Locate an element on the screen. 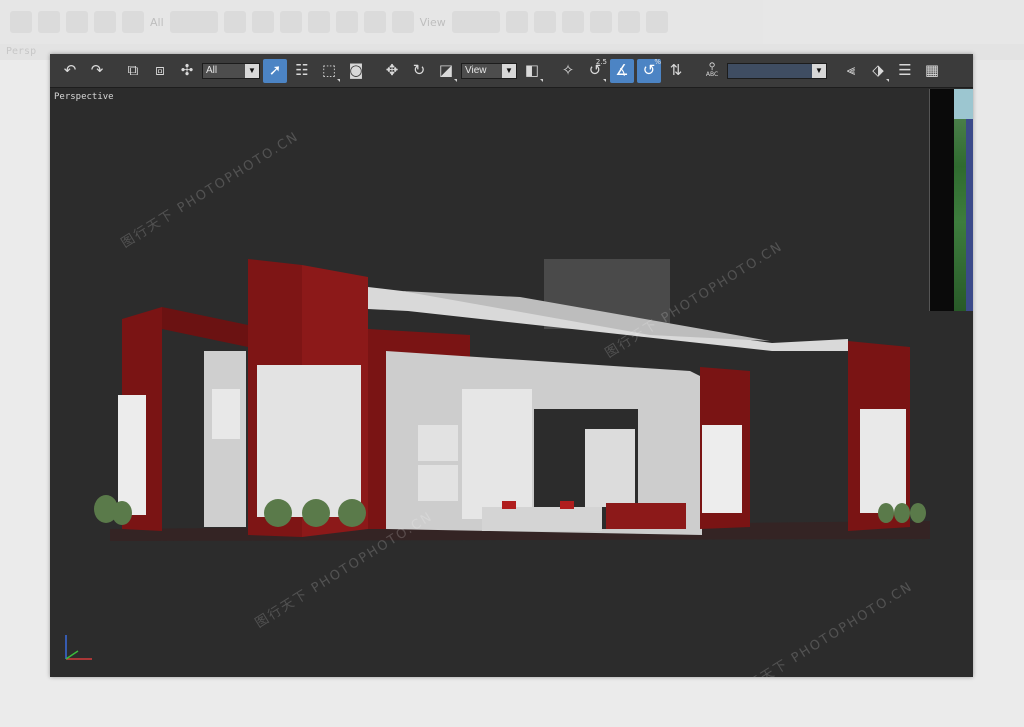 The width and height of the screenshot is (1024, 727). ghost-filter-dropdown is located at coordinates (193, 22).